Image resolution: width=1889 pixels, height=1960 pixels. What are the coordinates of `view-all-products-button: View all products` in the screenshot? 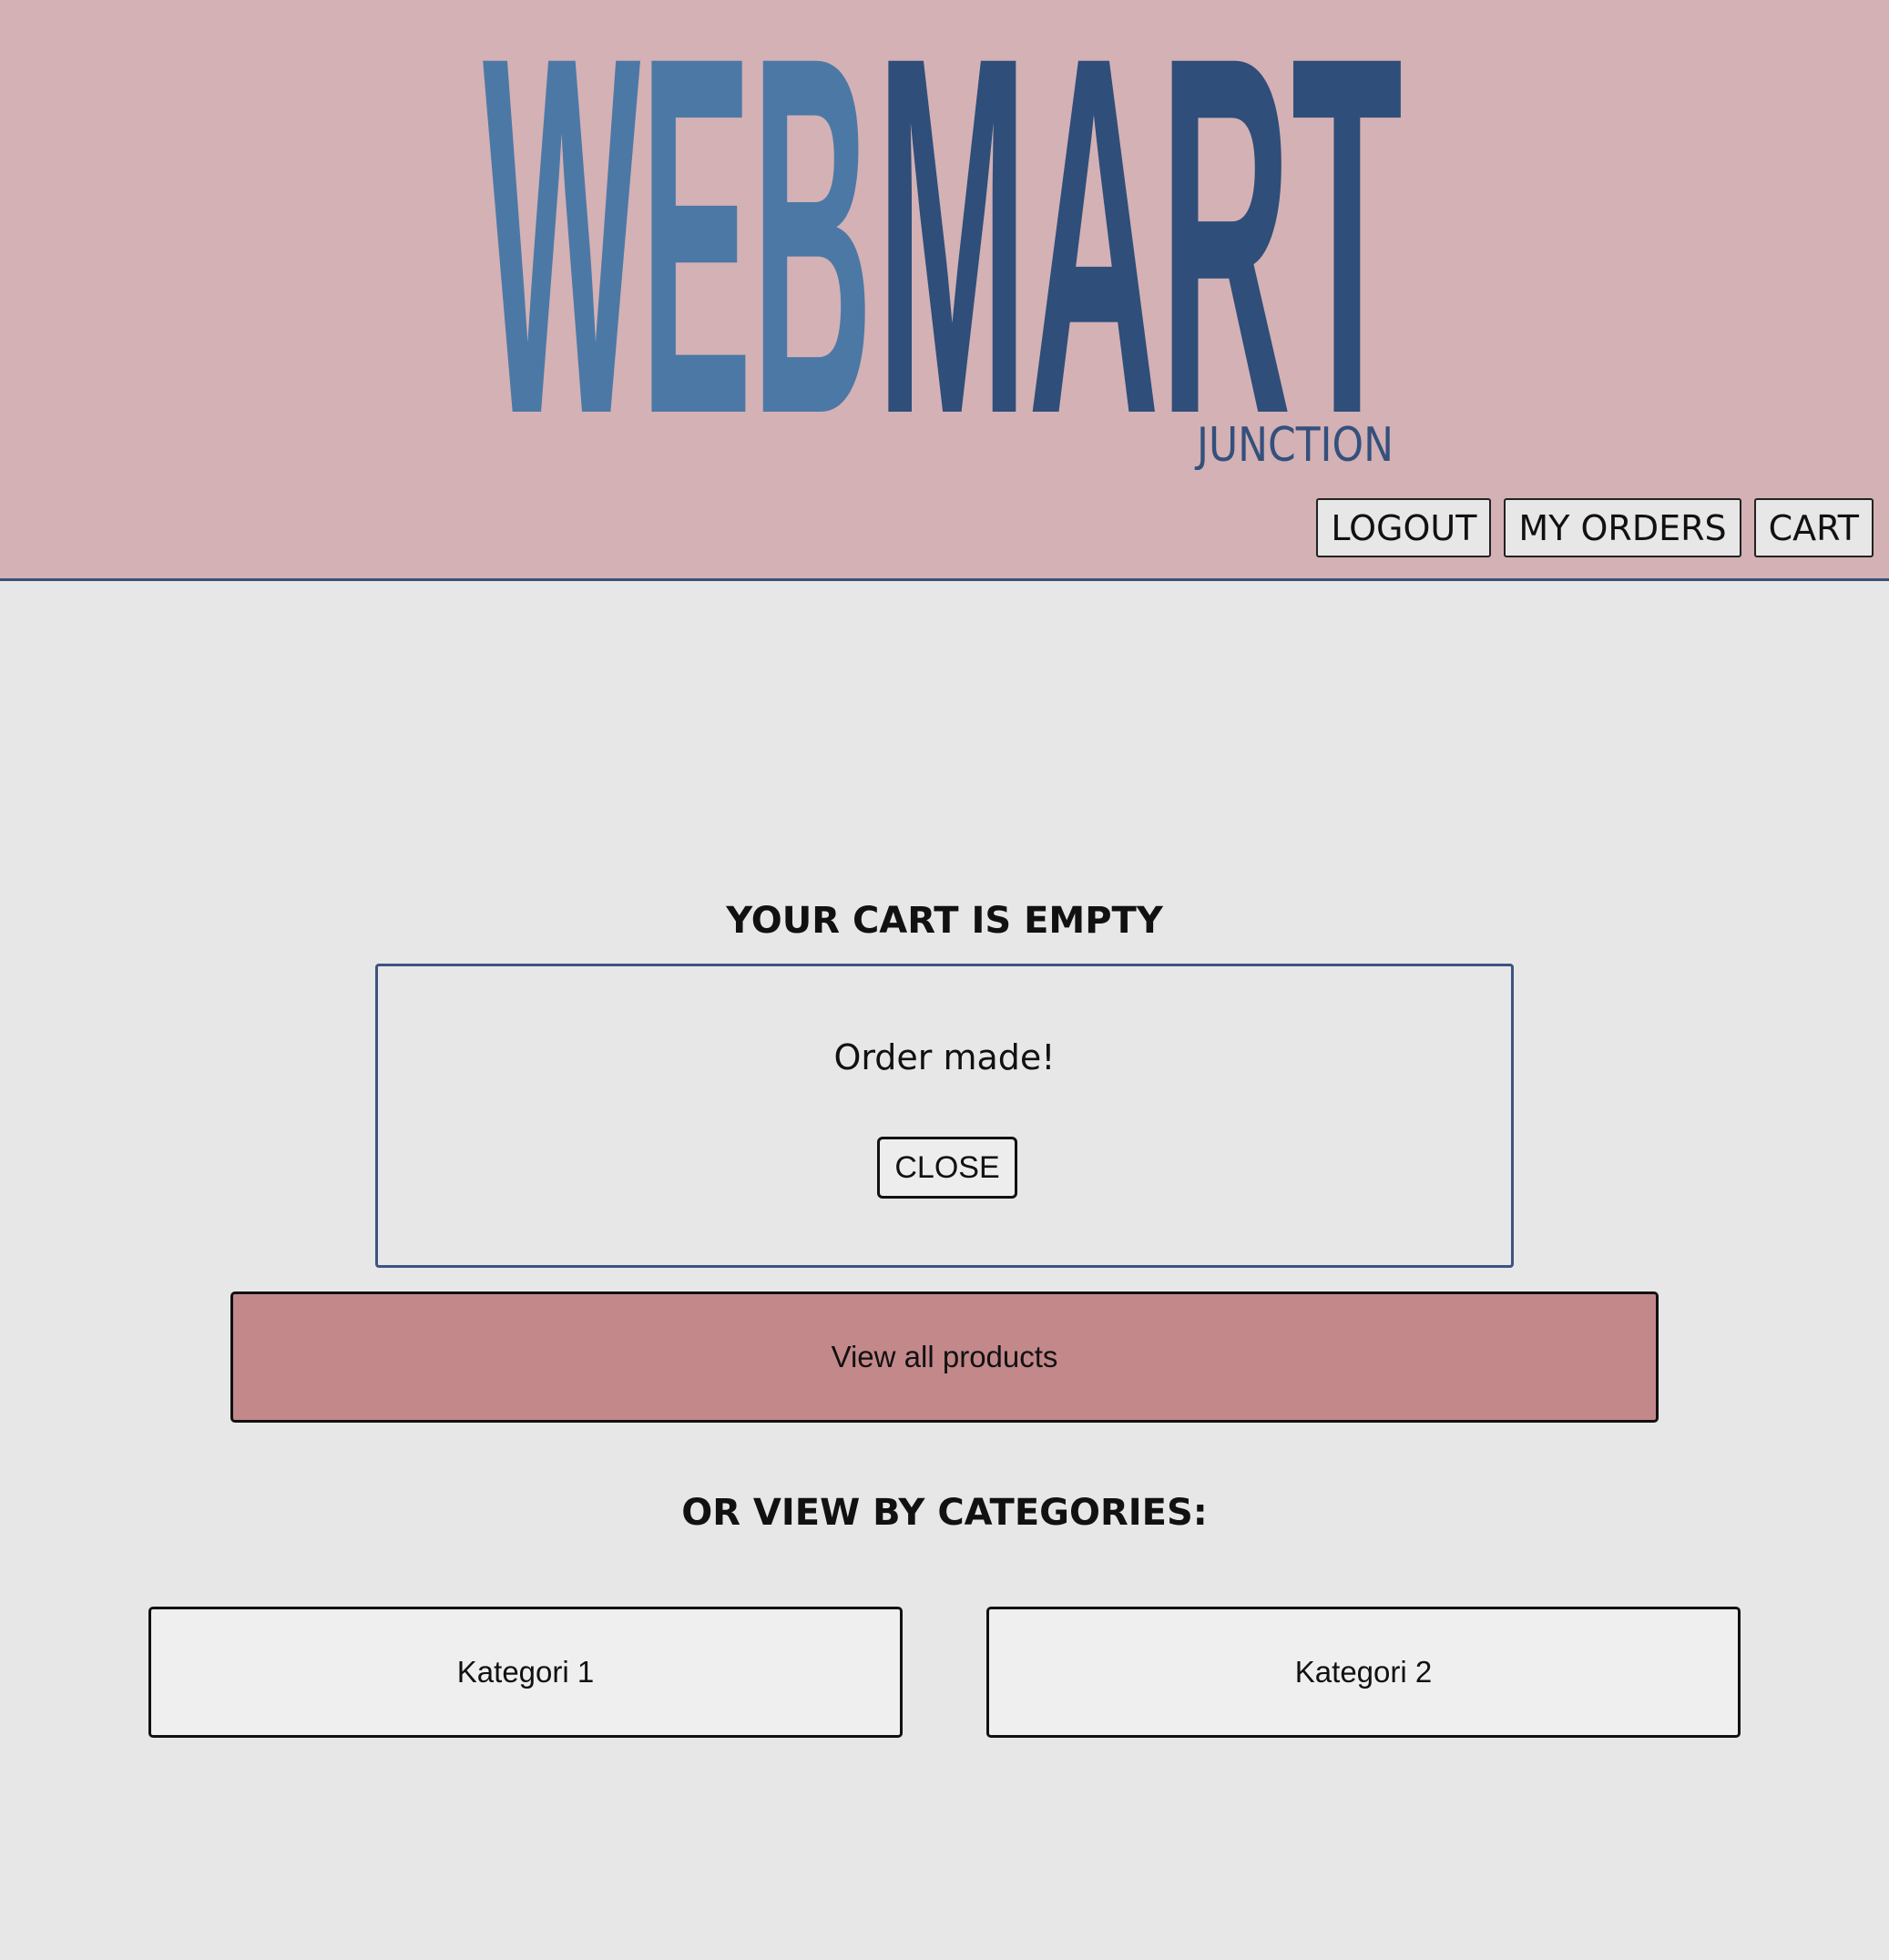 It's located at (944, 1357).